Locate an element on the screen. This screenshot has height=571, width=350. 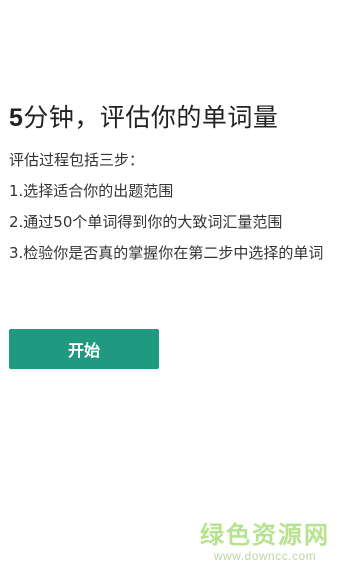
intro-text: 评估过程包括三步： is located at coordinates (77, 160).